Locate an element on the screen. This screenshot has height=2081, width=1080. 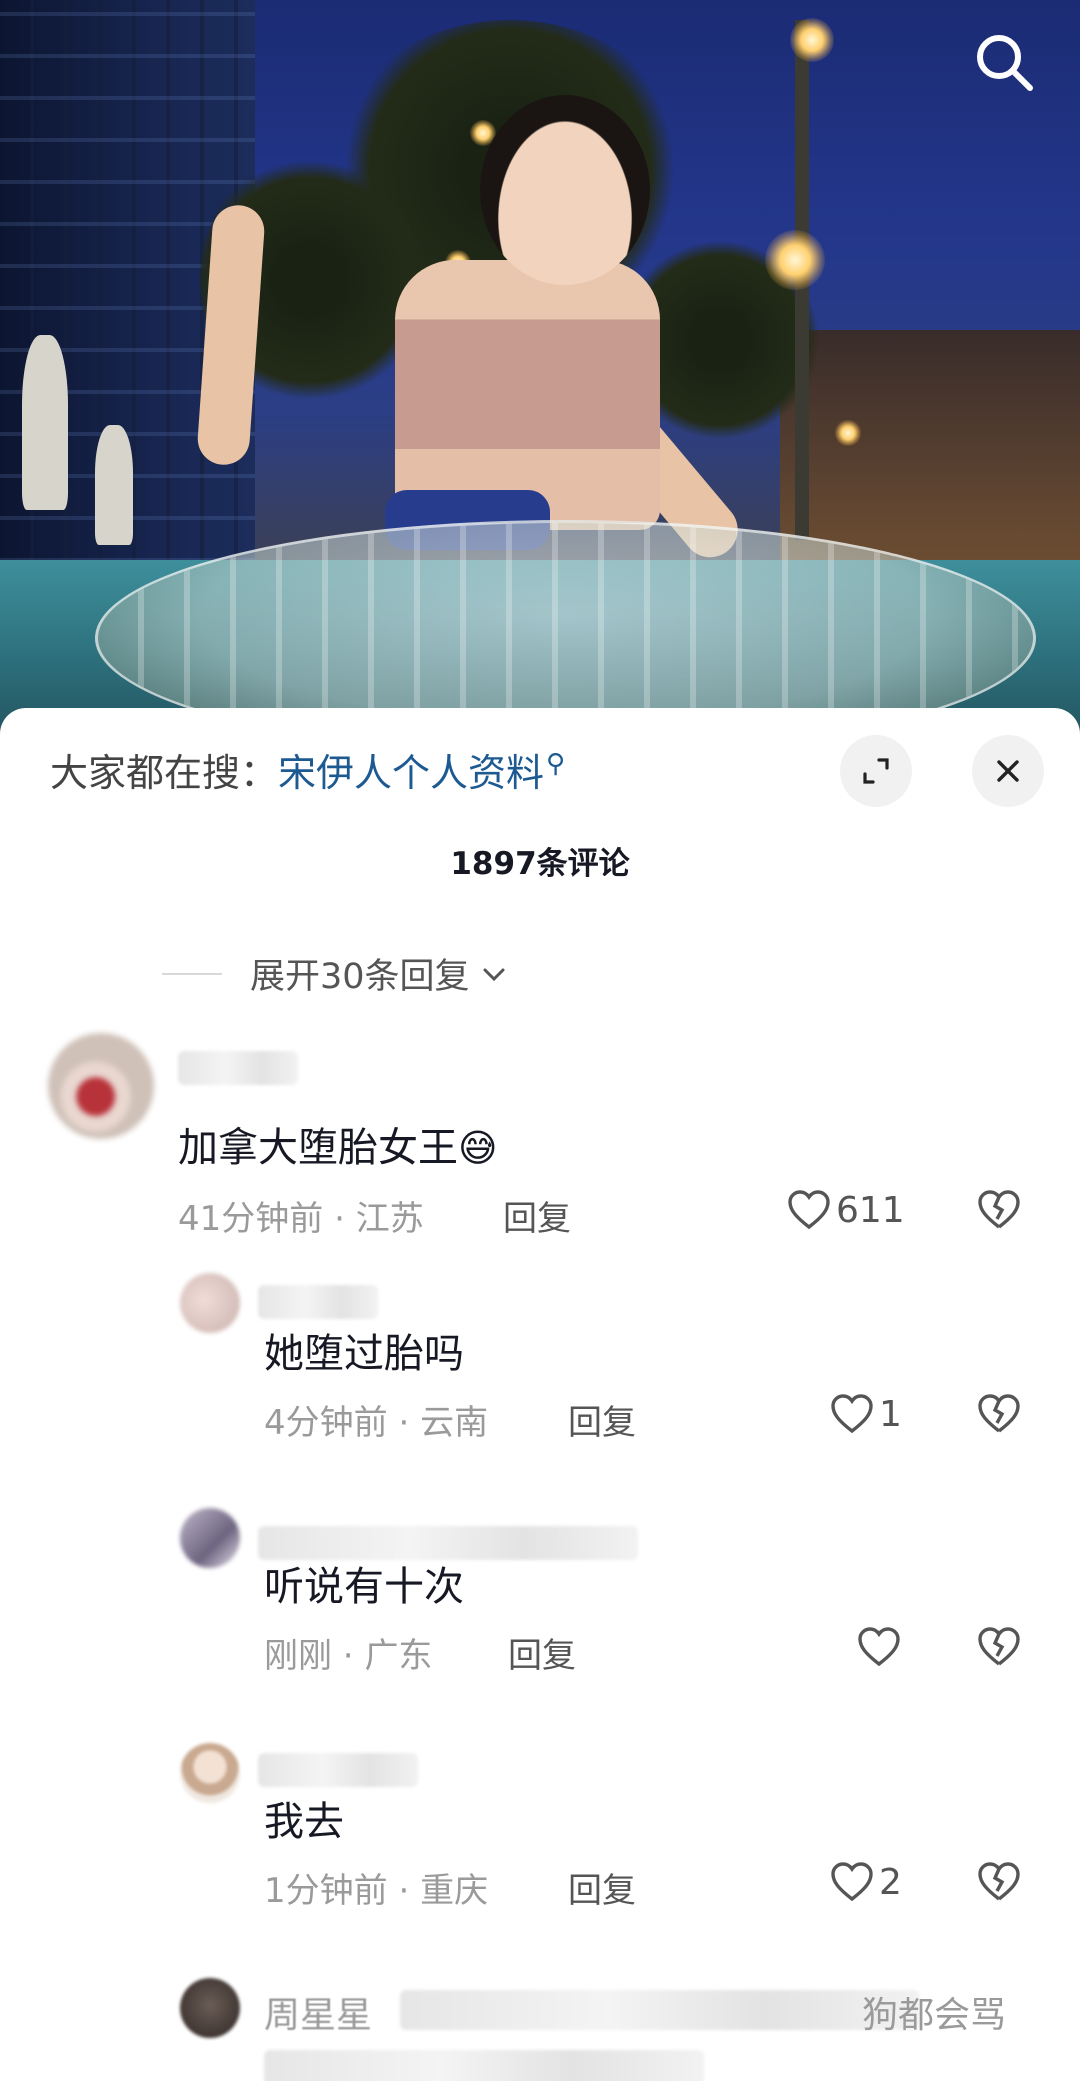
trending-search-prefix: 大家都在搜： is located at coordinates (164, 773).